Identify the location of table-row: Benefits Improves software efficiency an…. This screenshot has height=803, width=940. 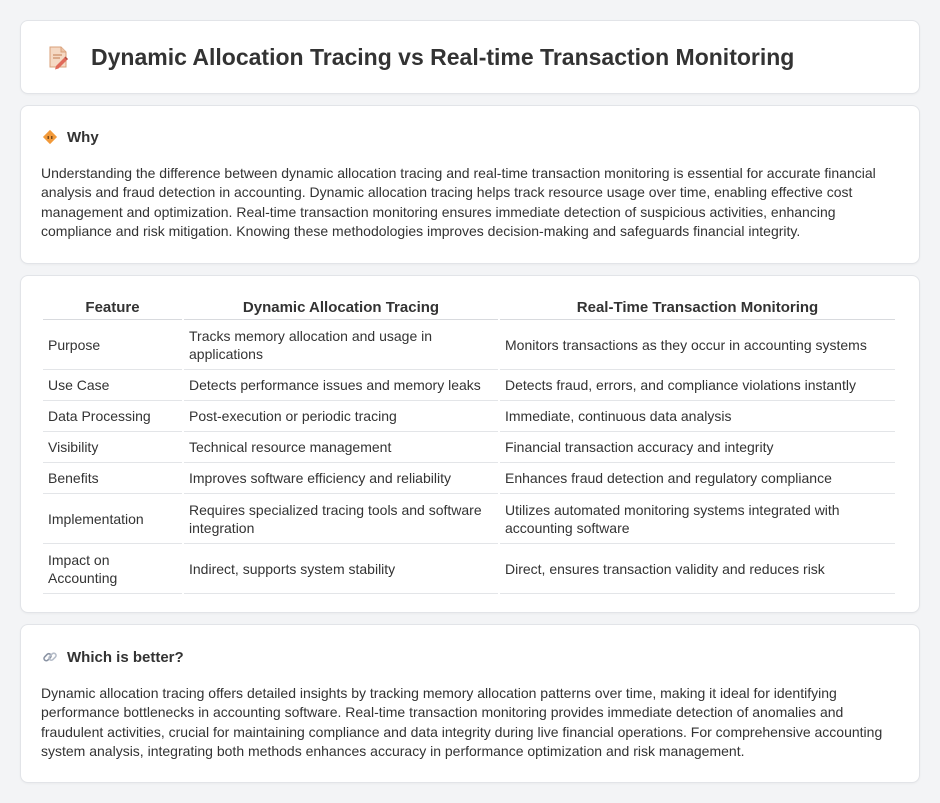
(469, 478).